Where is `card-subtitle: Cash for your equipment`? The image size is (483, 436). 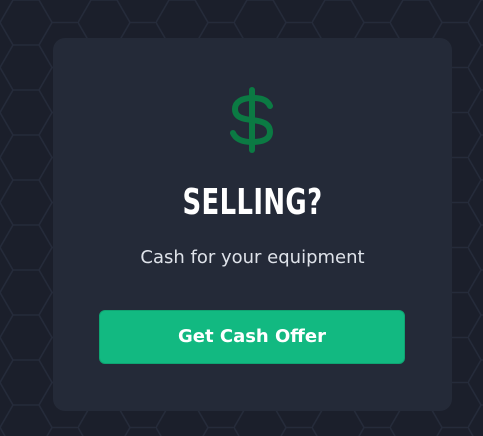 card-subtitle: Cash for your equipment is located at coordinates (252, 257).